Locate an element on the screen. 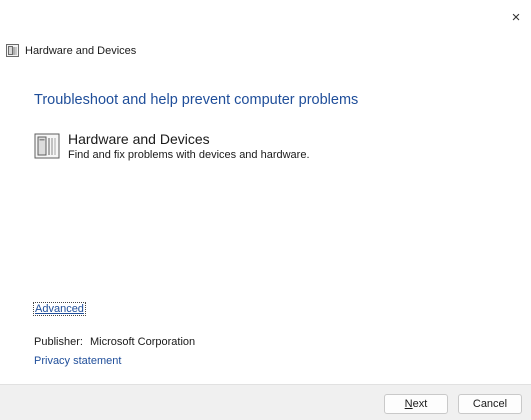  troubleshooter-icon is located at coordinates (12, 50).